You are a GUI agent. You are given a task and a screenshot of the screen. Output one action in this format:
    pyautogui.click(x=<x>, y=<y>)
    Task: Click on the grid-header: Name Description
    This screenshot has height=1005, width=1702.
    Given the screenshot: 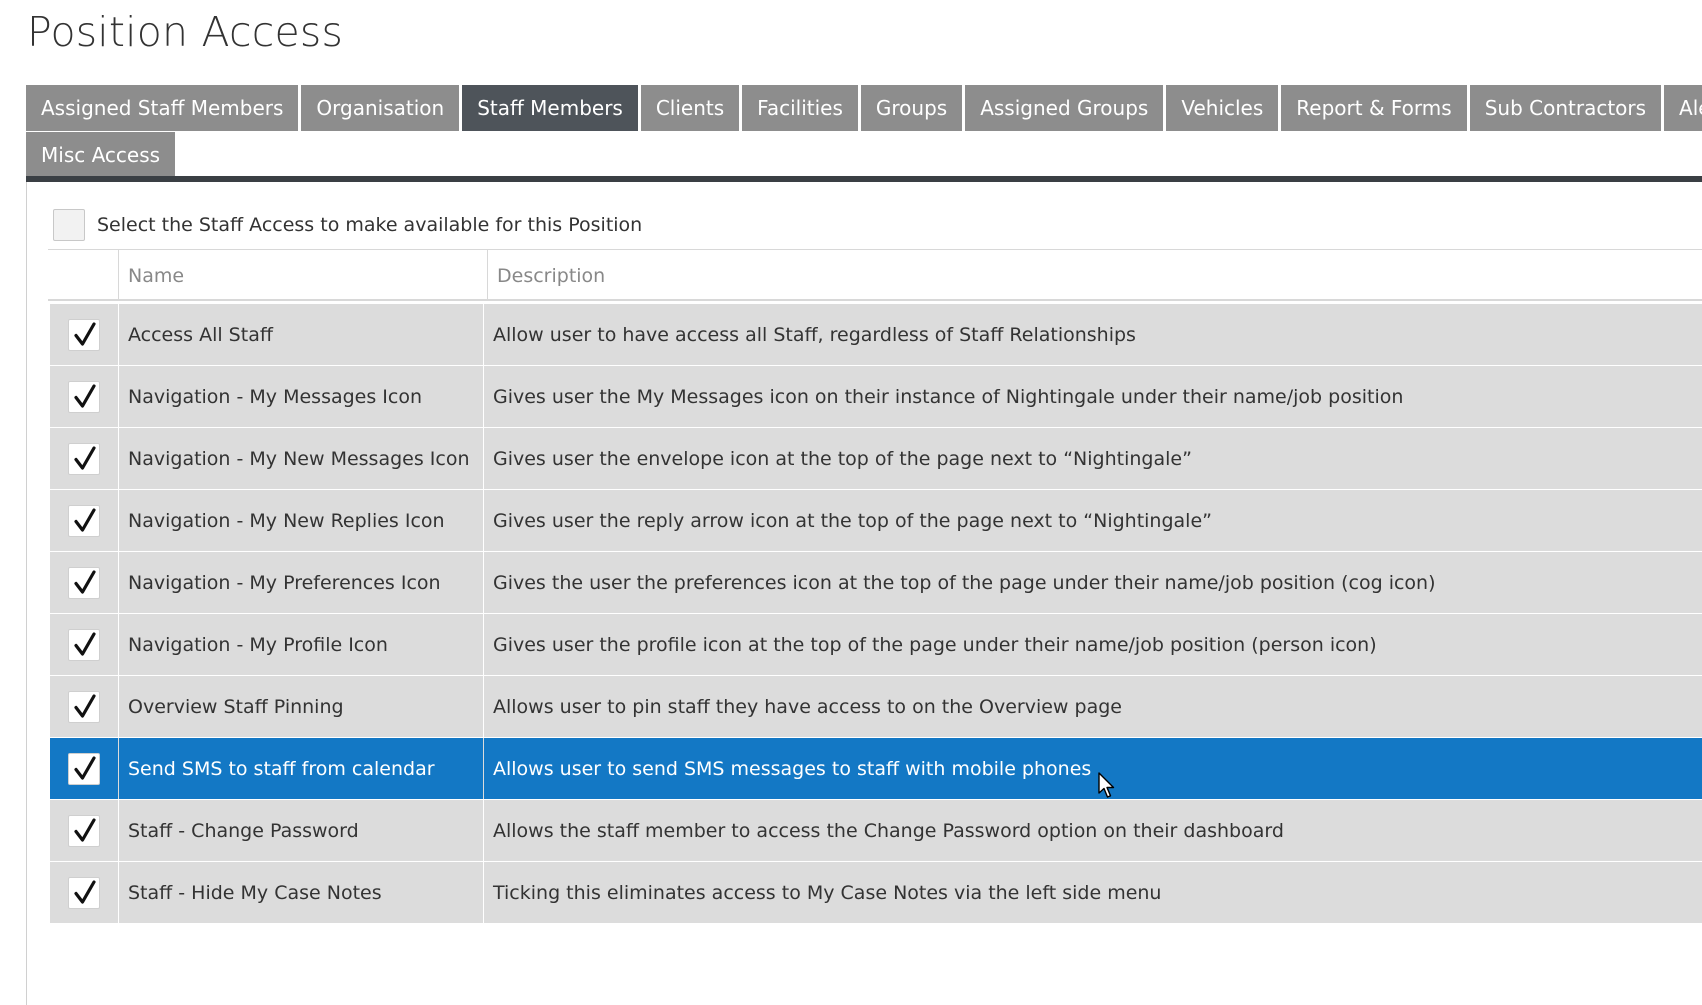 What is the action you would take?
    pyautogui.click(x=875, y=275)
    